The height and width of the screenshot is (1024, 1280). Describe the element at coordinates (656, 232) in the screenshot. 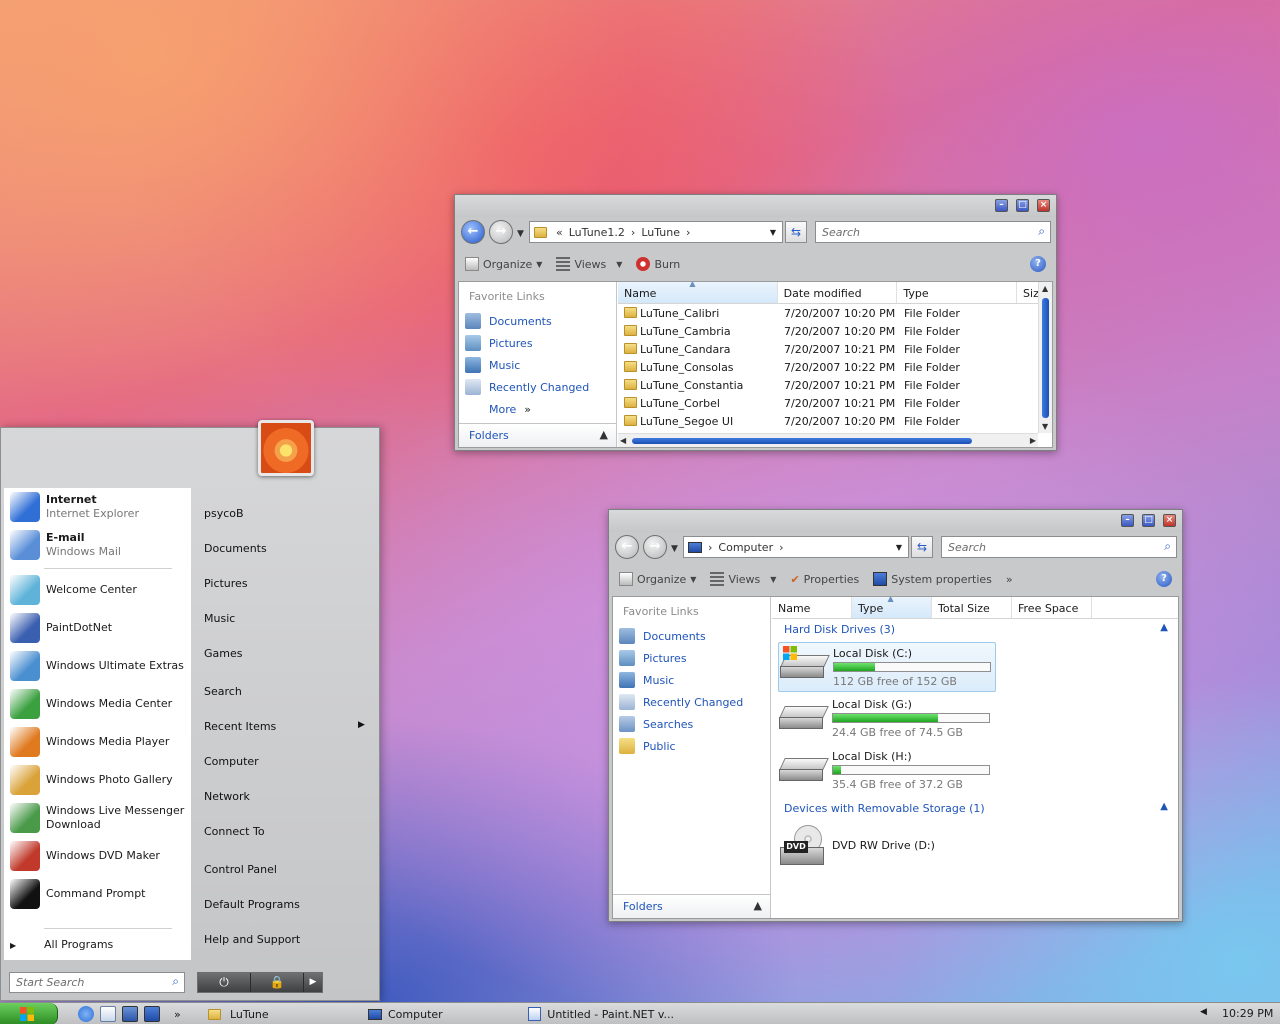

I see `address-bar: « LuTune1.2 › LuTune › ▼` at that location.